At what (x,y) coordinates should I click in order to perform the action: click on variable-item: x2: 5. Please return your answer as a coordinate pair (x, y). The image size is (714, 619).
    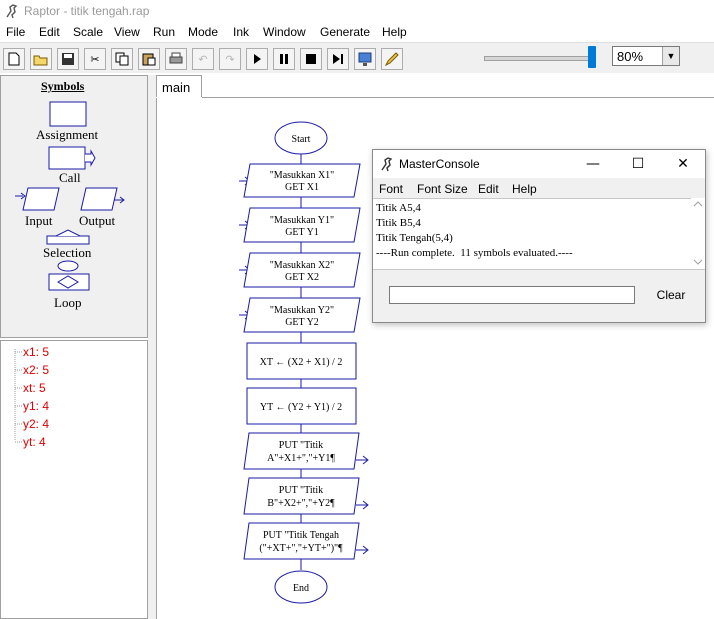
    Looking at the image, I should click on (36, 370).